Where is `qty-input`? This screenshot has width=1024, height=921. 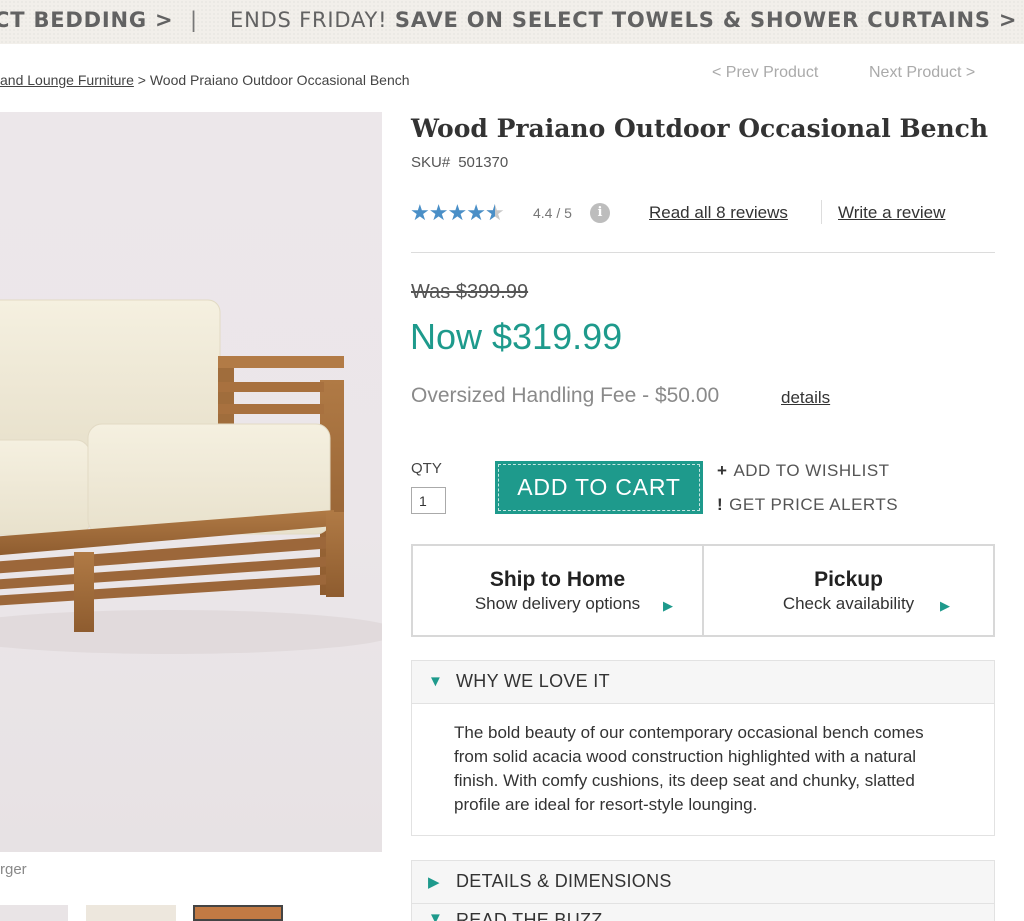
qty-input is located at coordinates (428, 500).